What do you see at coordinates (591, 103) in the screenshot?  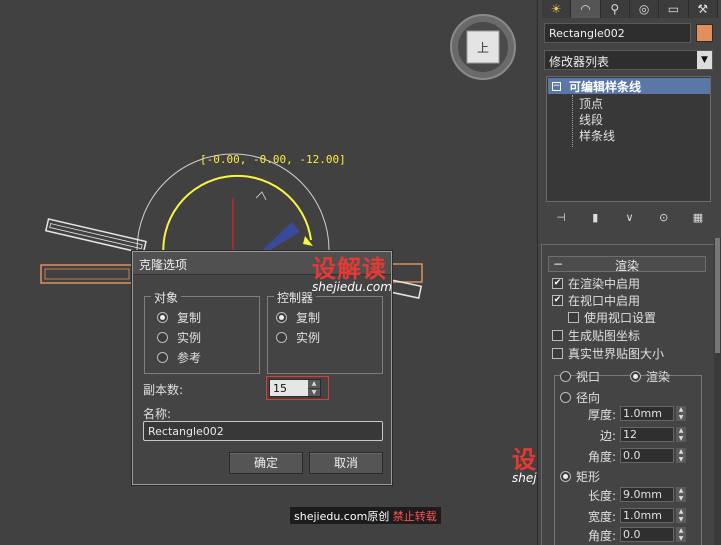 I see `stack-subitem-vertex: 顶点` at bounding box center [591, 103].